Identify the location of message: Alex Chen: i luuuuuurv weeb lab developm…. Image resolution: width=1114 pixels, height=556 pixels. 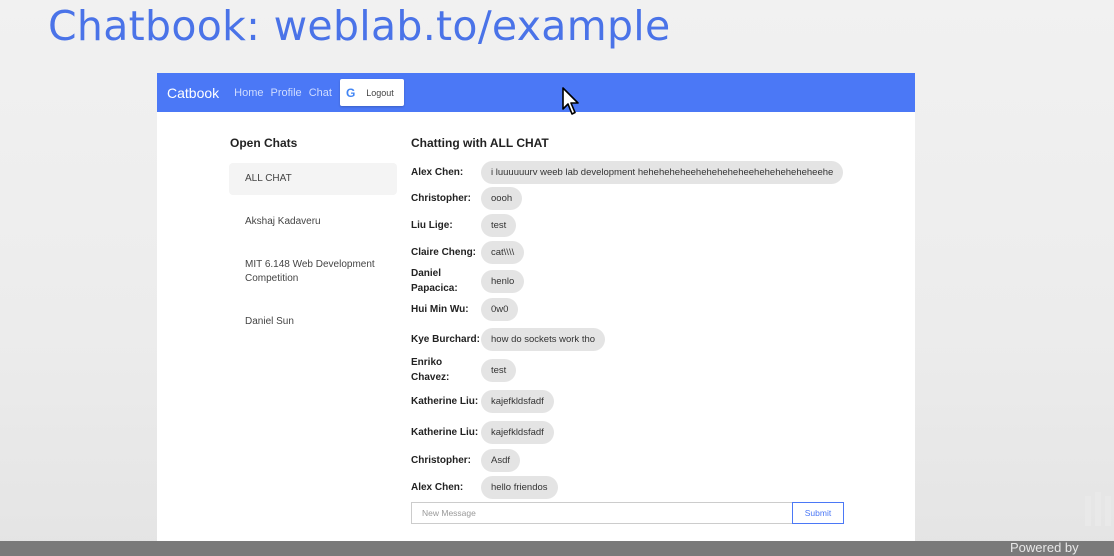
(627, 172).